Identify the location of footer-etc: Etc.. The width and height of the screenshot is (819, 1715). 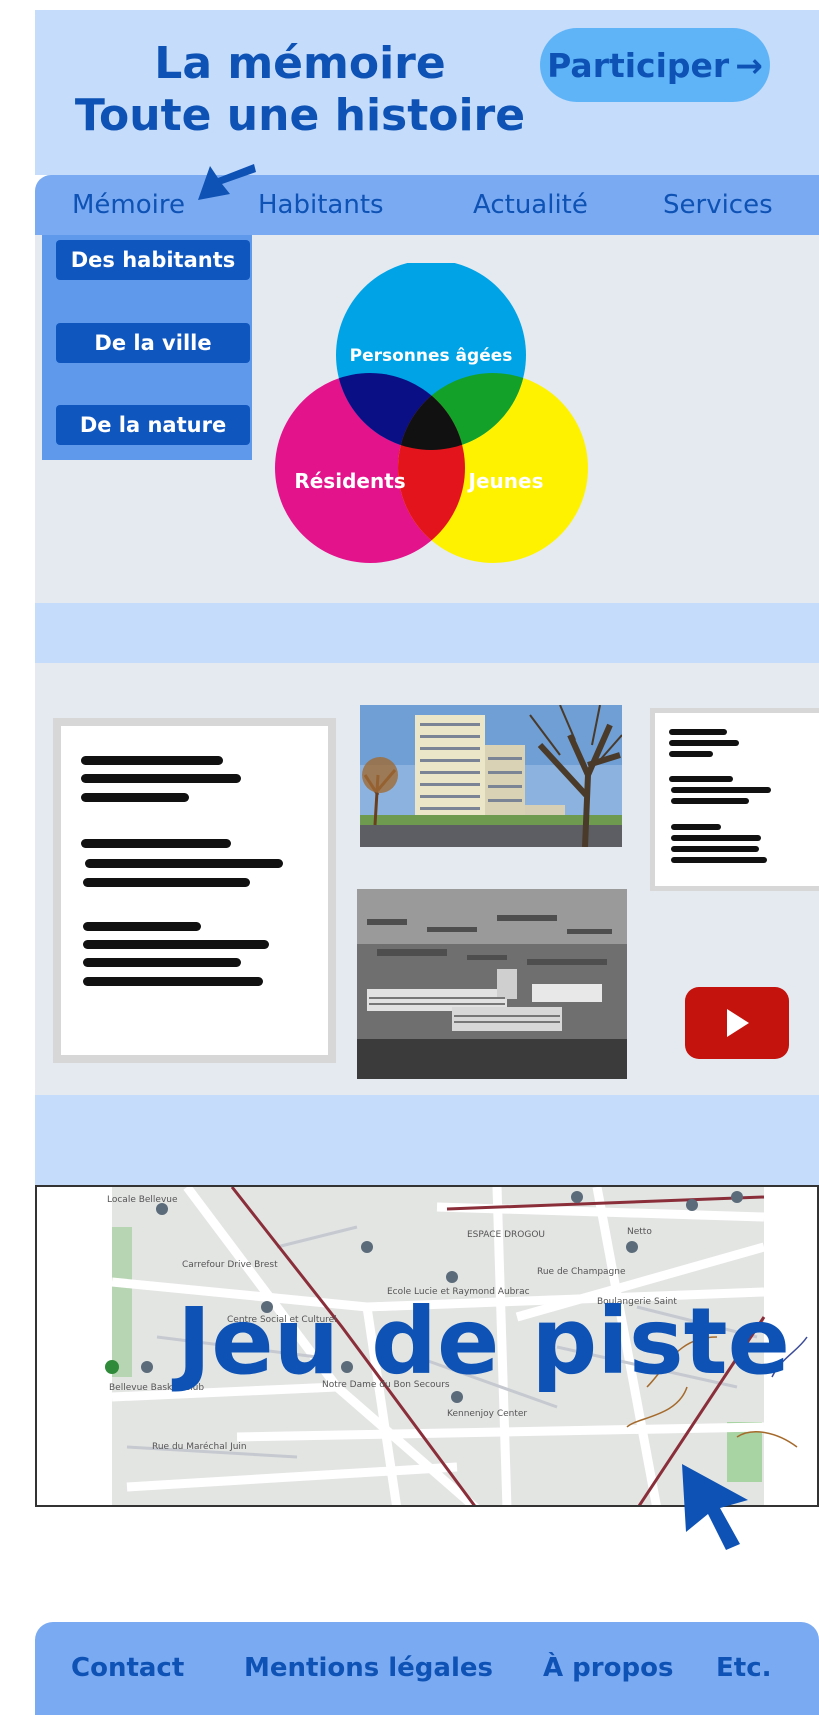
(743, 1668).